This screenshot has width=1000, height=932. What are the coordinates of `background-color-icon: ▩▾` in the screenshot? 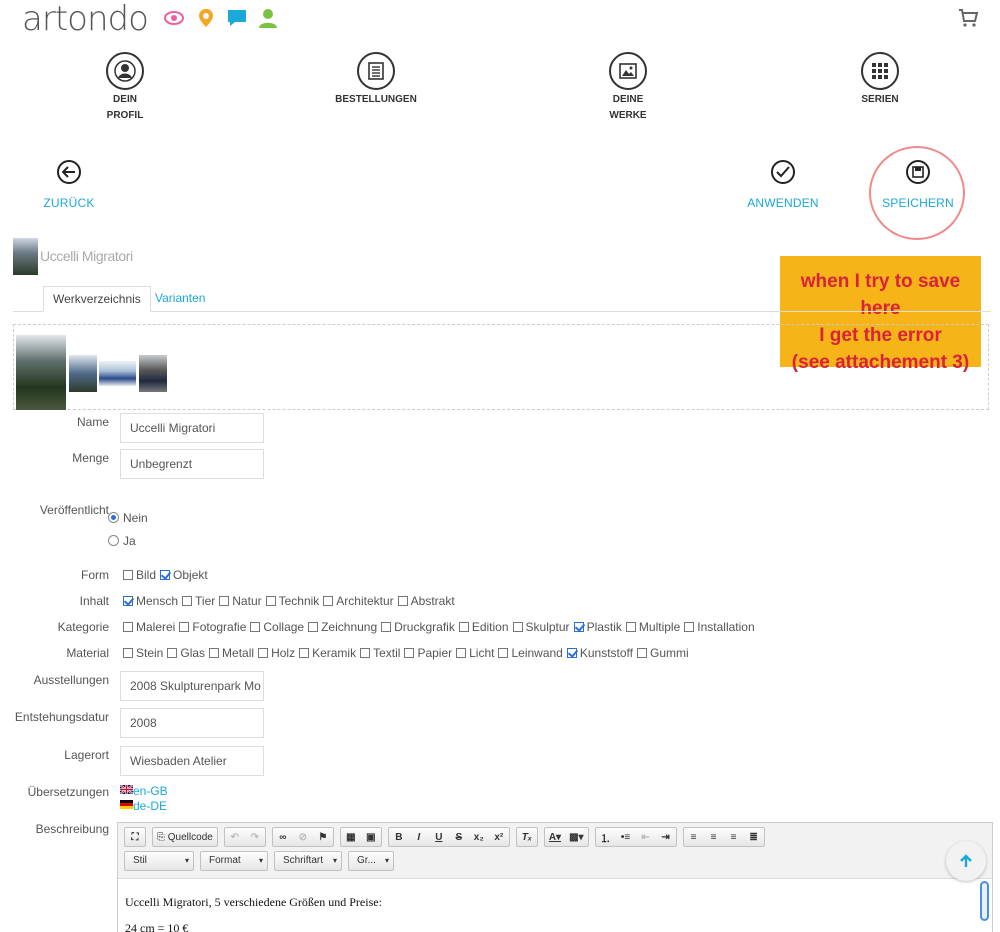 It's located at (576, 837).